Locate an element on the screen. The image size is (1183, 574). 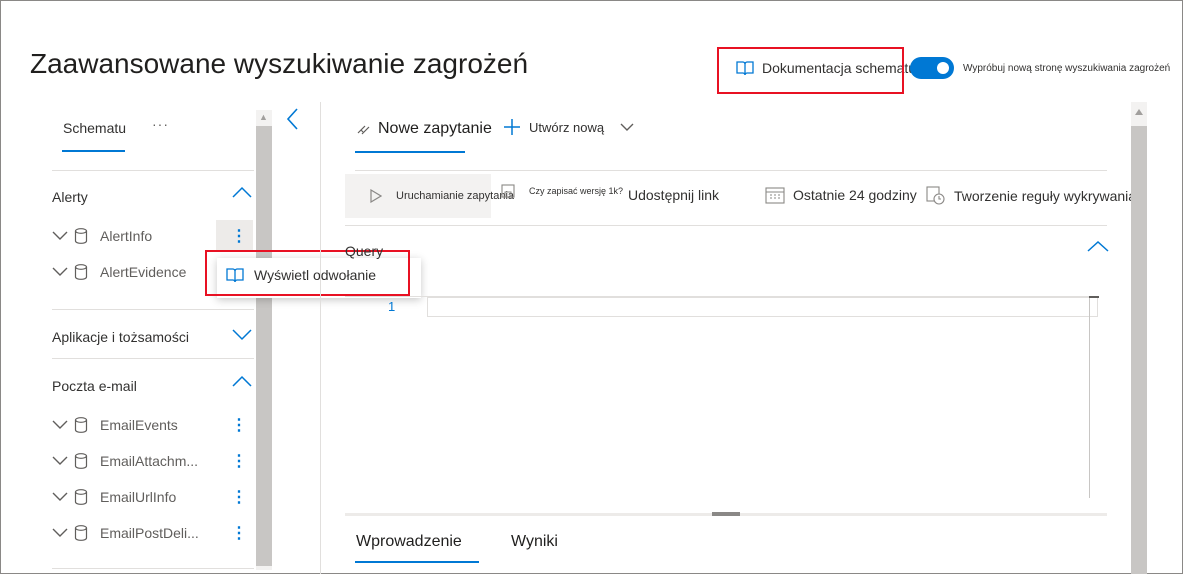
play-icon is located at coordinates (376, 196).